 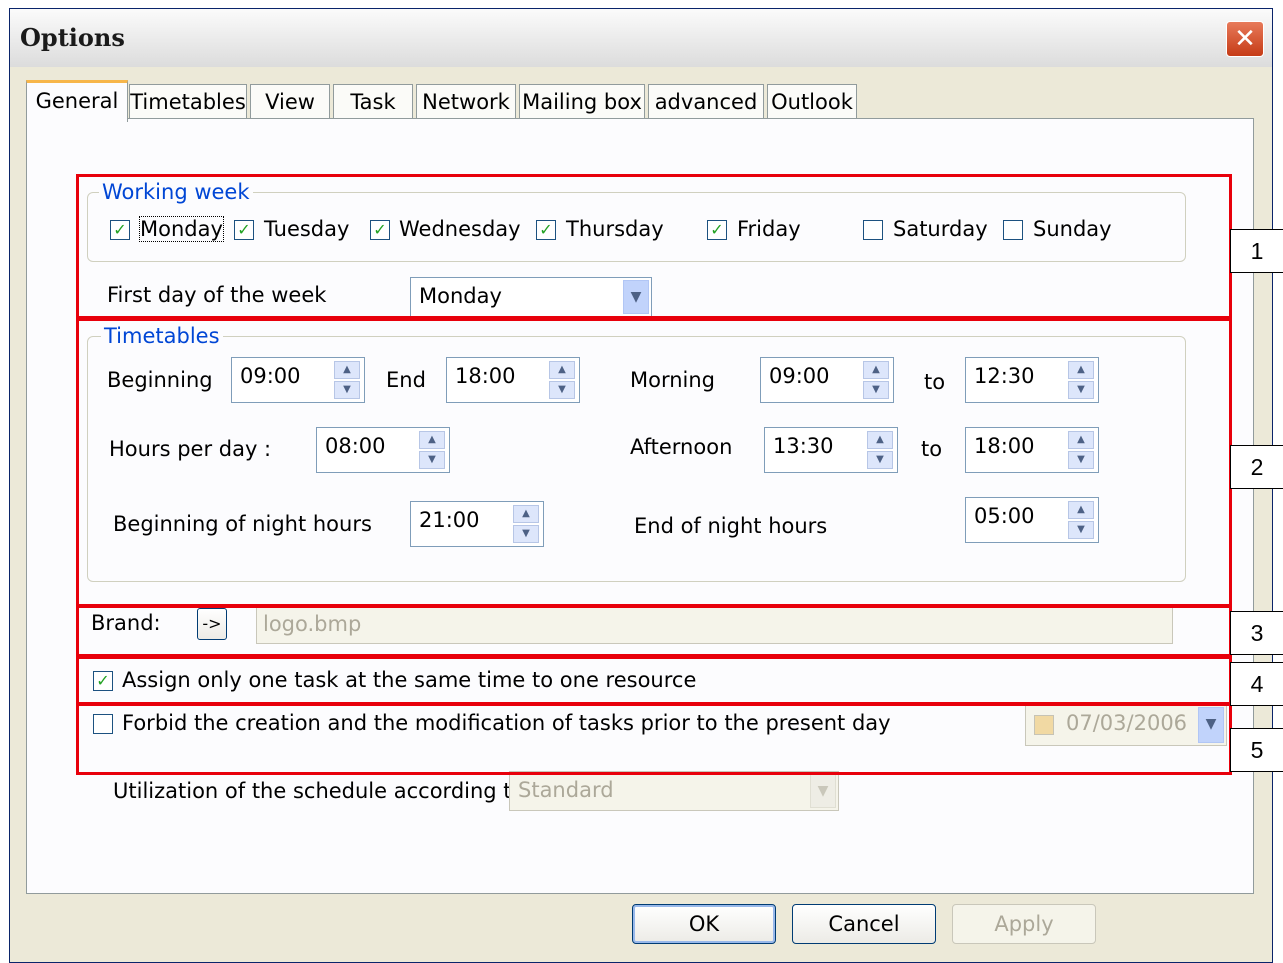 I want to click on schedule-utilization-select: Standard ▼, so click(x=674, y=791).